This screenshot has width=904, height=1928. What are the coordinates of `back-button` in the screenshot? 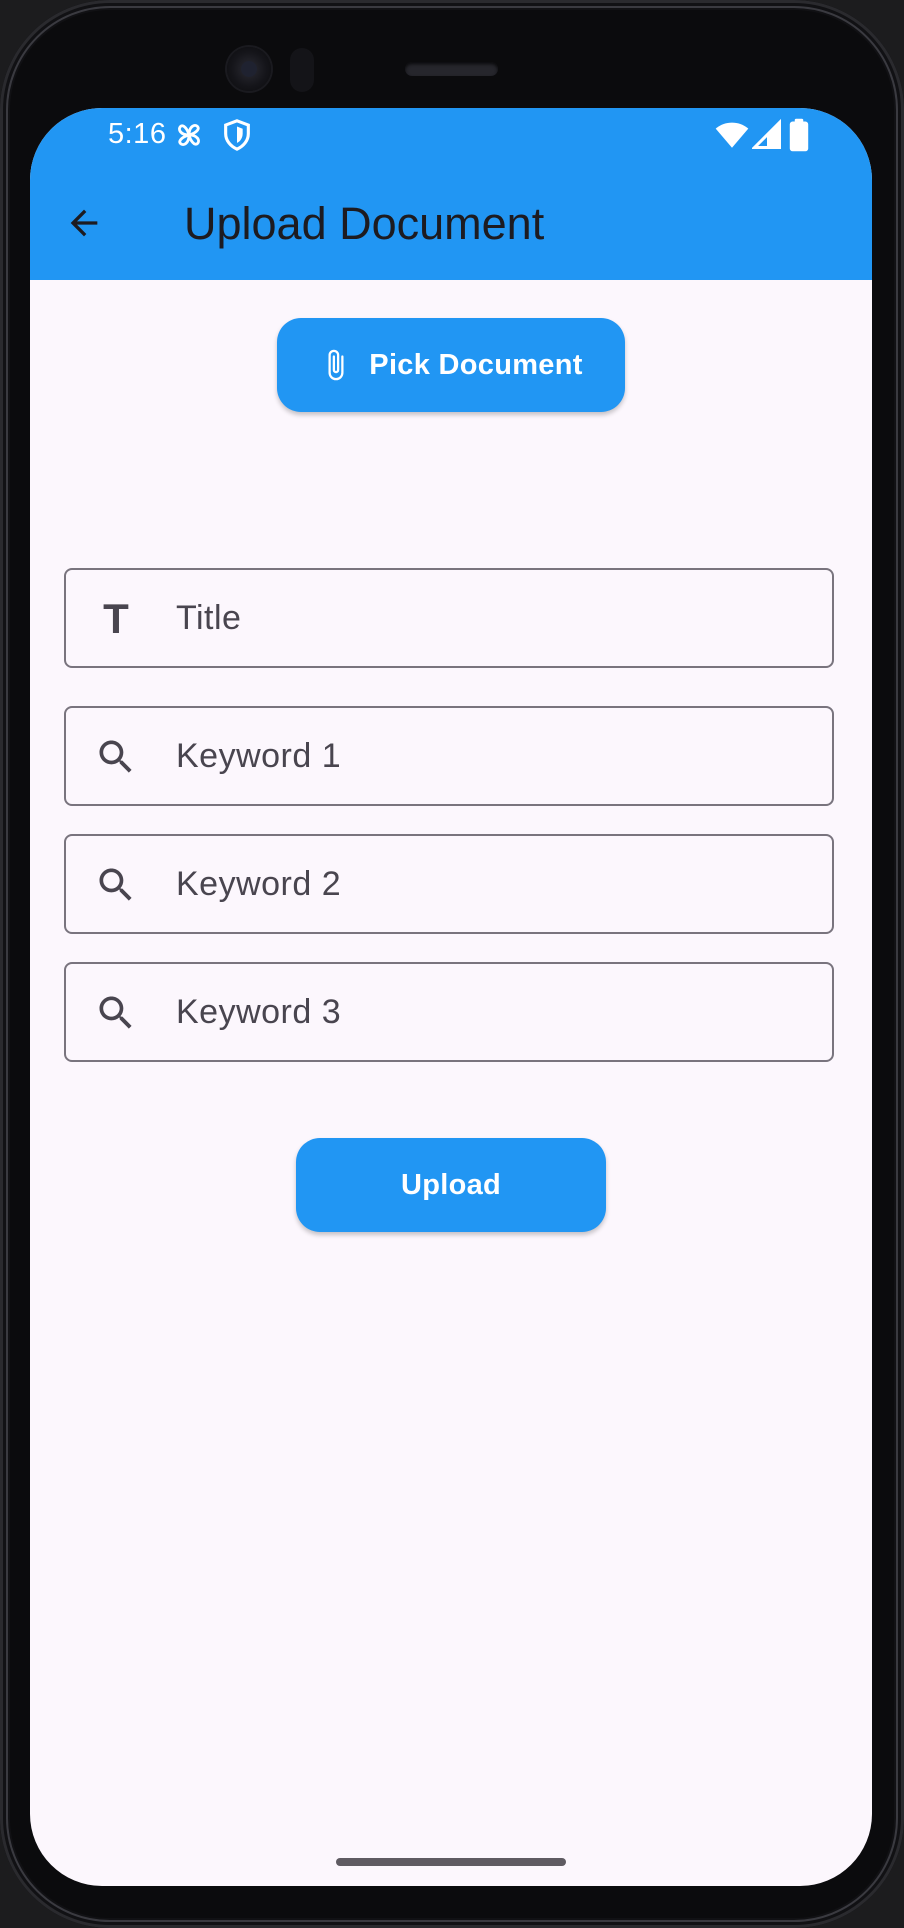 It's located at (84, 223).